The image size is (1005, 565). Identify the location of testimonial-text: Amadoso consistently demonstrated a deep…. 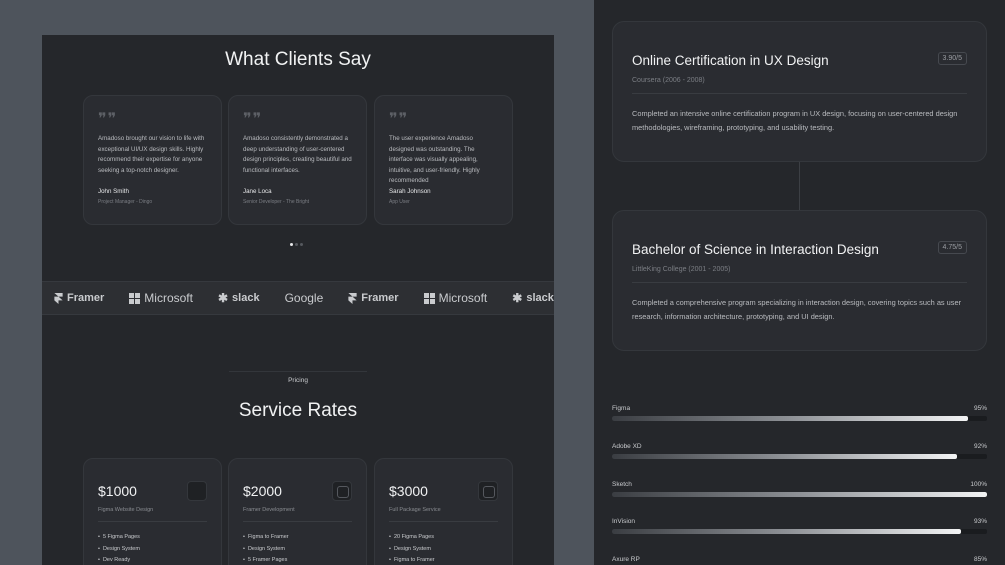
(297, 154).